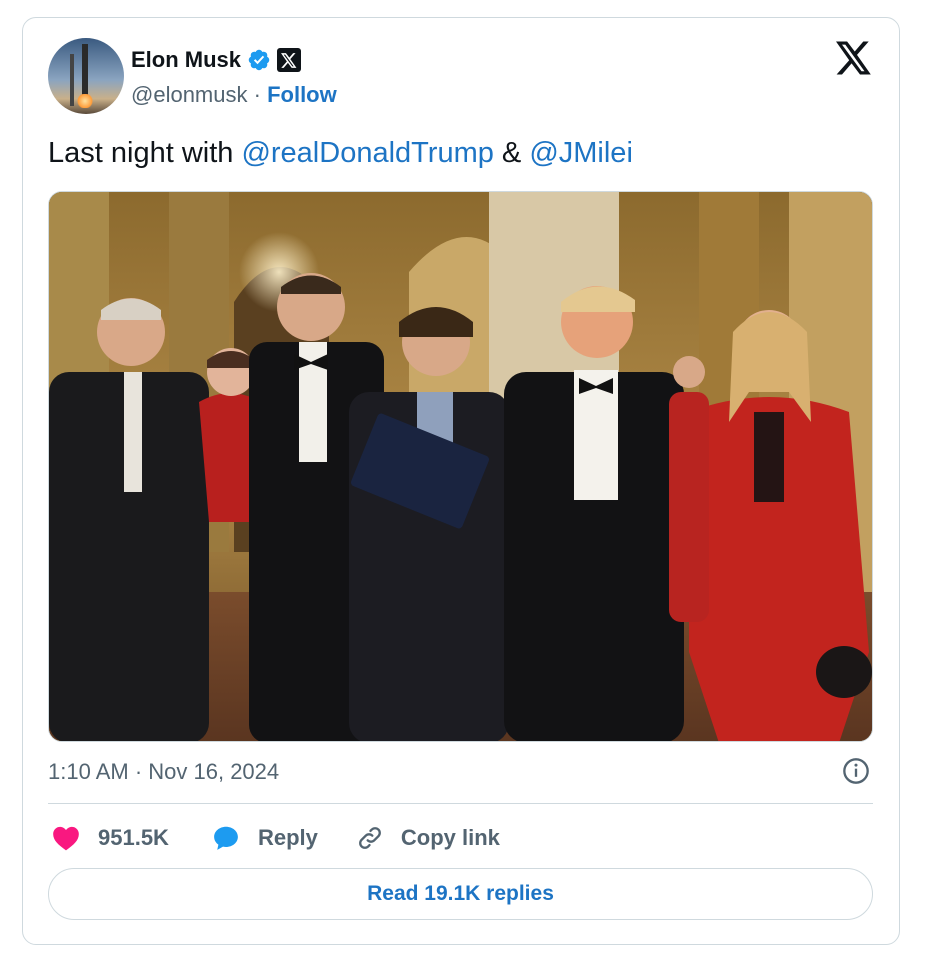  I want to click on mention-link-milei: @JMilei, so click(581, 153).